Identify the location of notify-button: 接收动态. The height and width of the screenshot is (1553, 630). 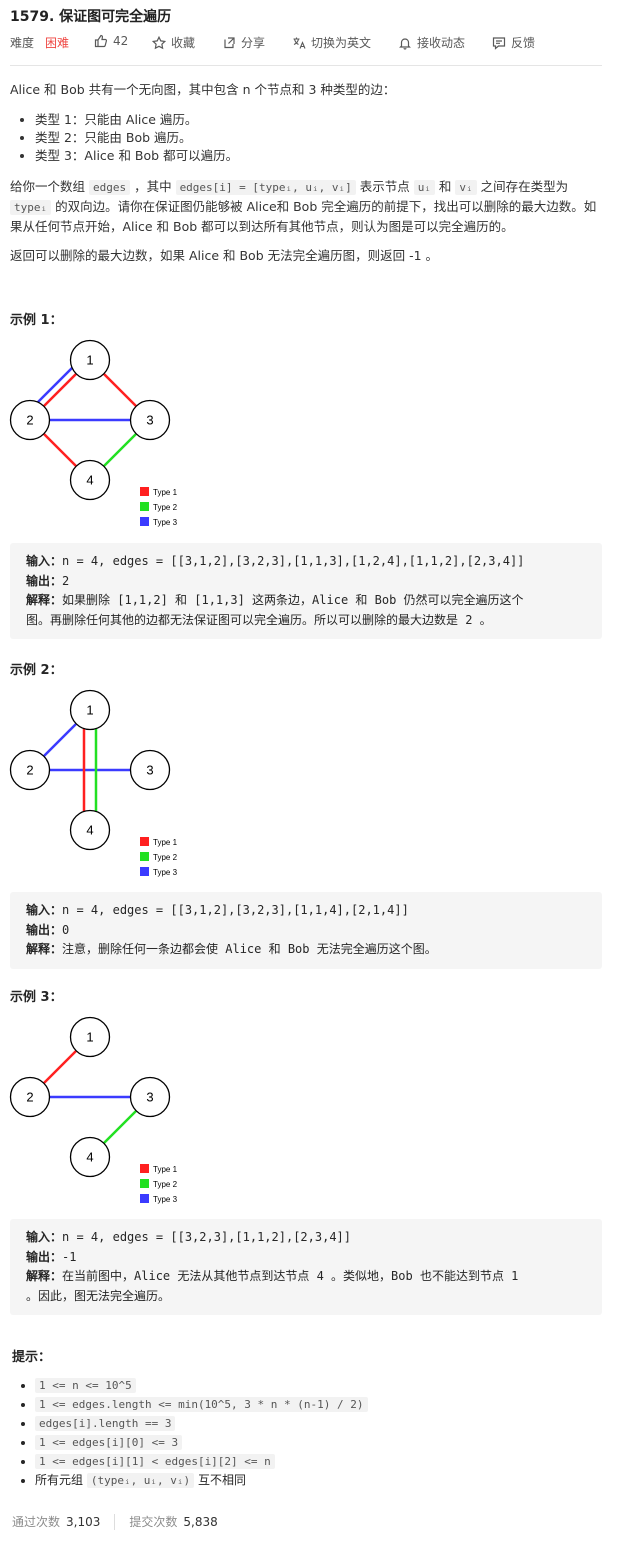
(431, 42).